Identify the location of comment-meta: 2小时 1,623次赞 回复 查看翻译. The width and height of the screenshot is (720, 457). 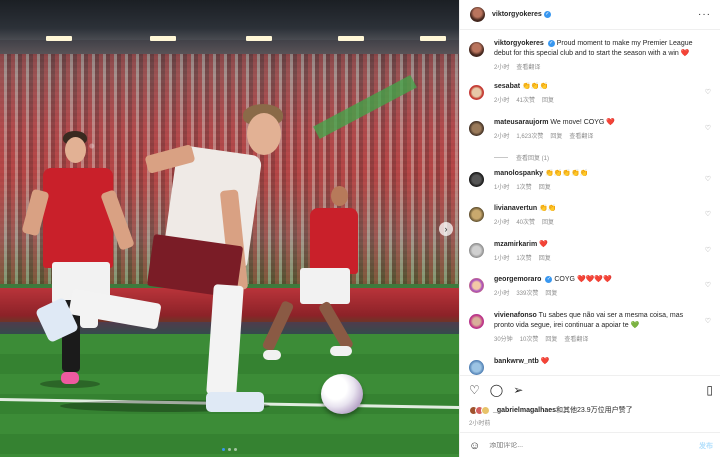
(598, 135).